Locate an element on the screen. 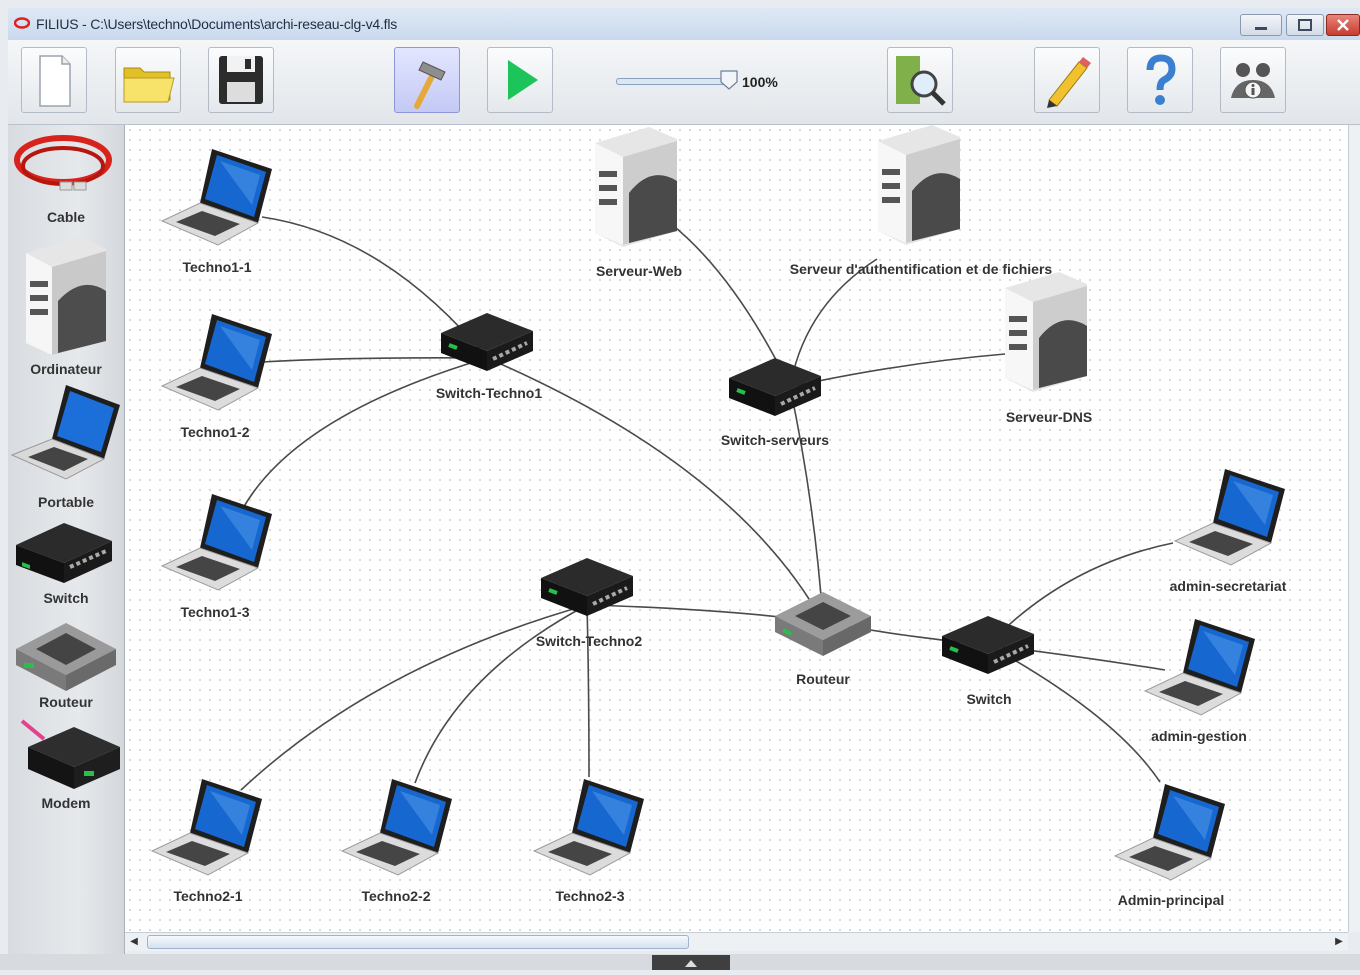 The width and height of the screenshot is (1360, 975). info-people-icon is located at coordinates (1253, 81).